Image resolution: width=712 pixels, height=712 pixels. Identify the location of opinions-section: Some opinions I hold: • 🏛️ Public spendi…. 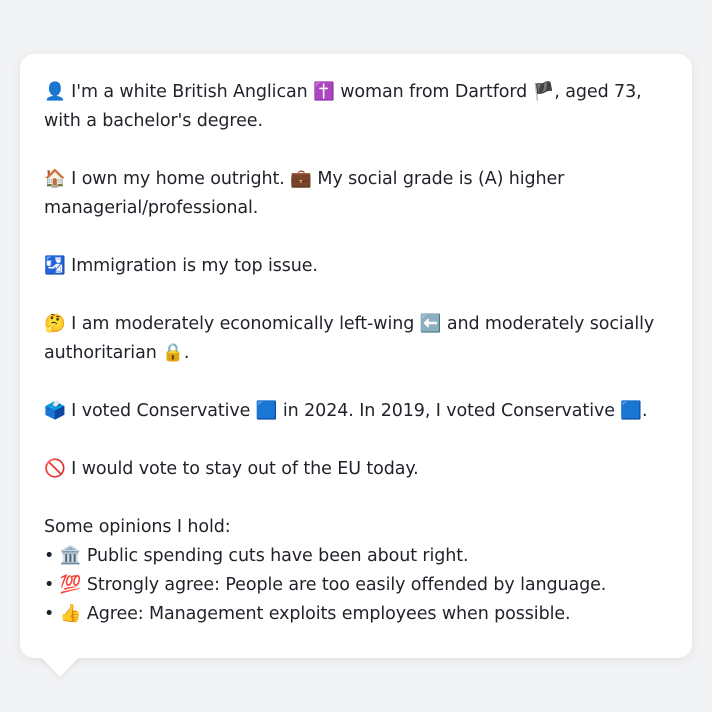
(356, 571).